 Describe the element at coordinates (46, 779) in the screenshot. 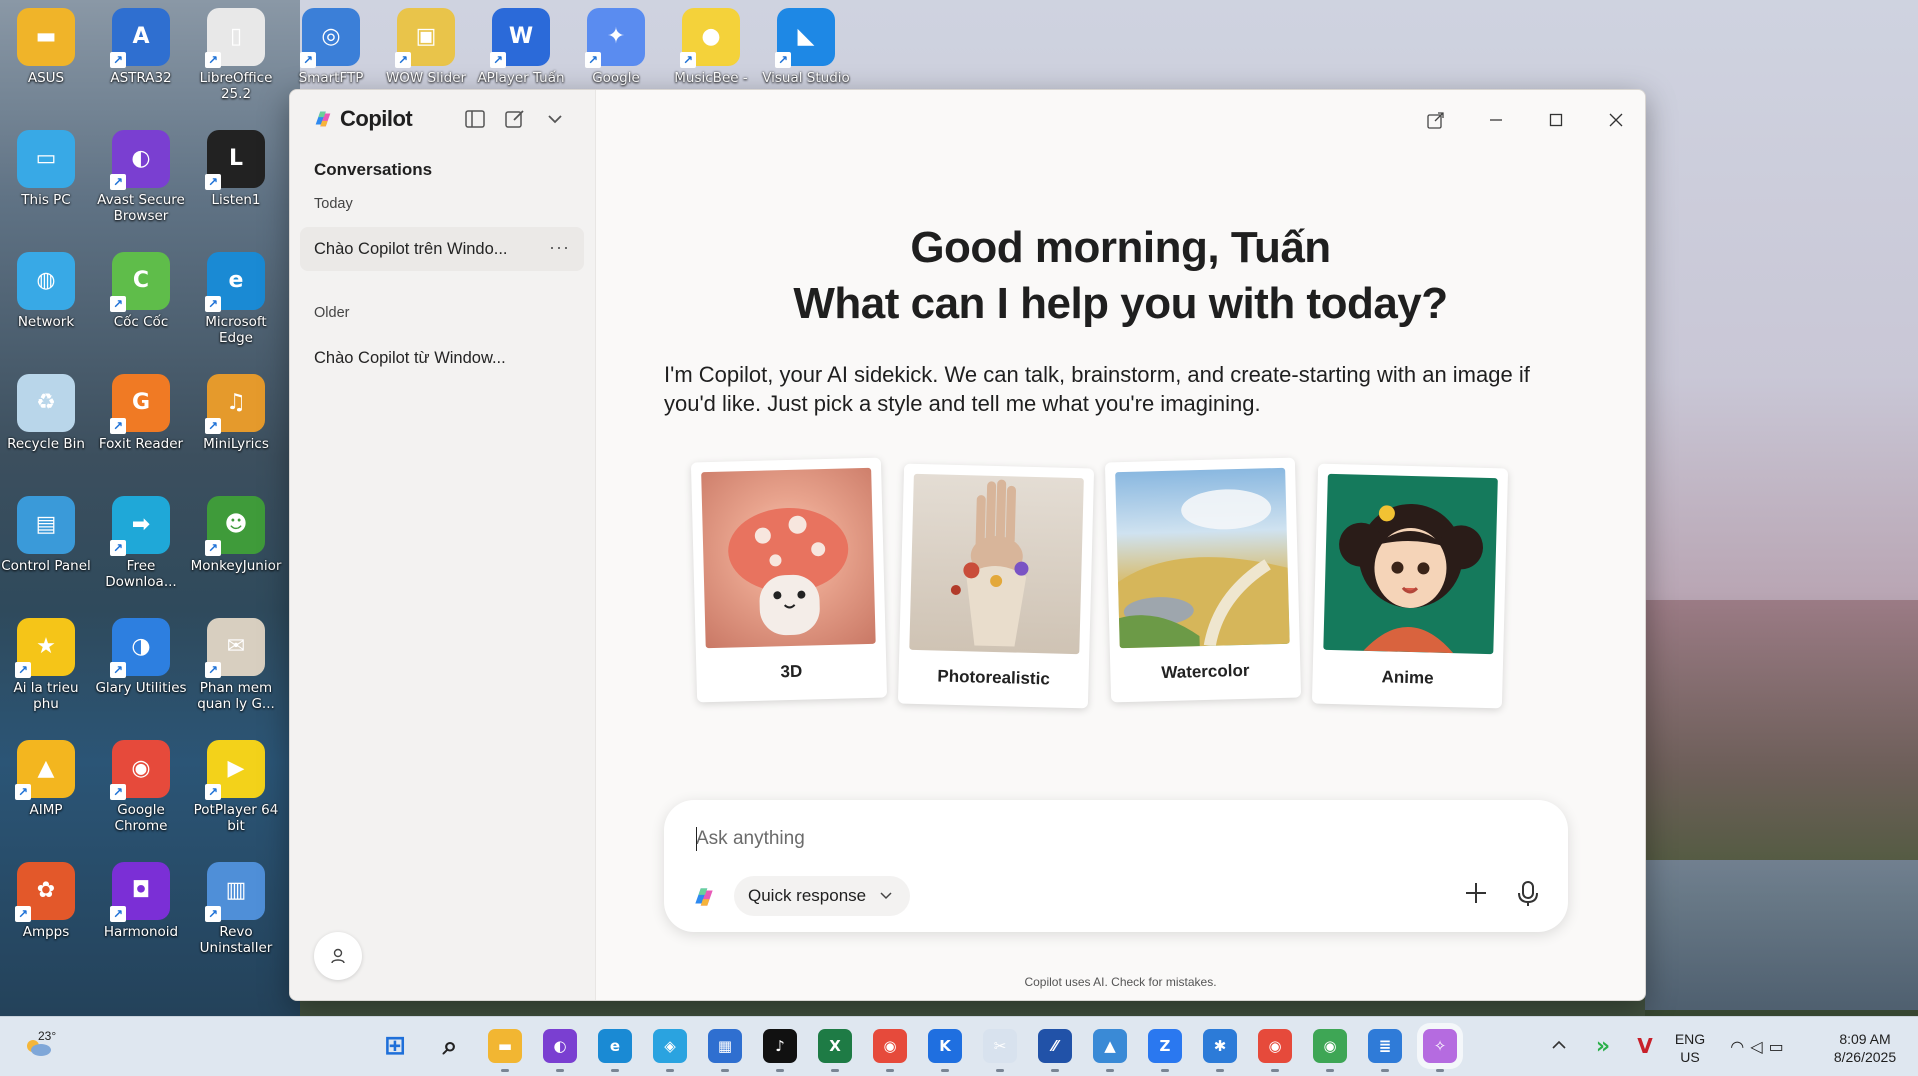

I see `desktop-icon-aimp: ▲ ↗ AIMP` at that location.